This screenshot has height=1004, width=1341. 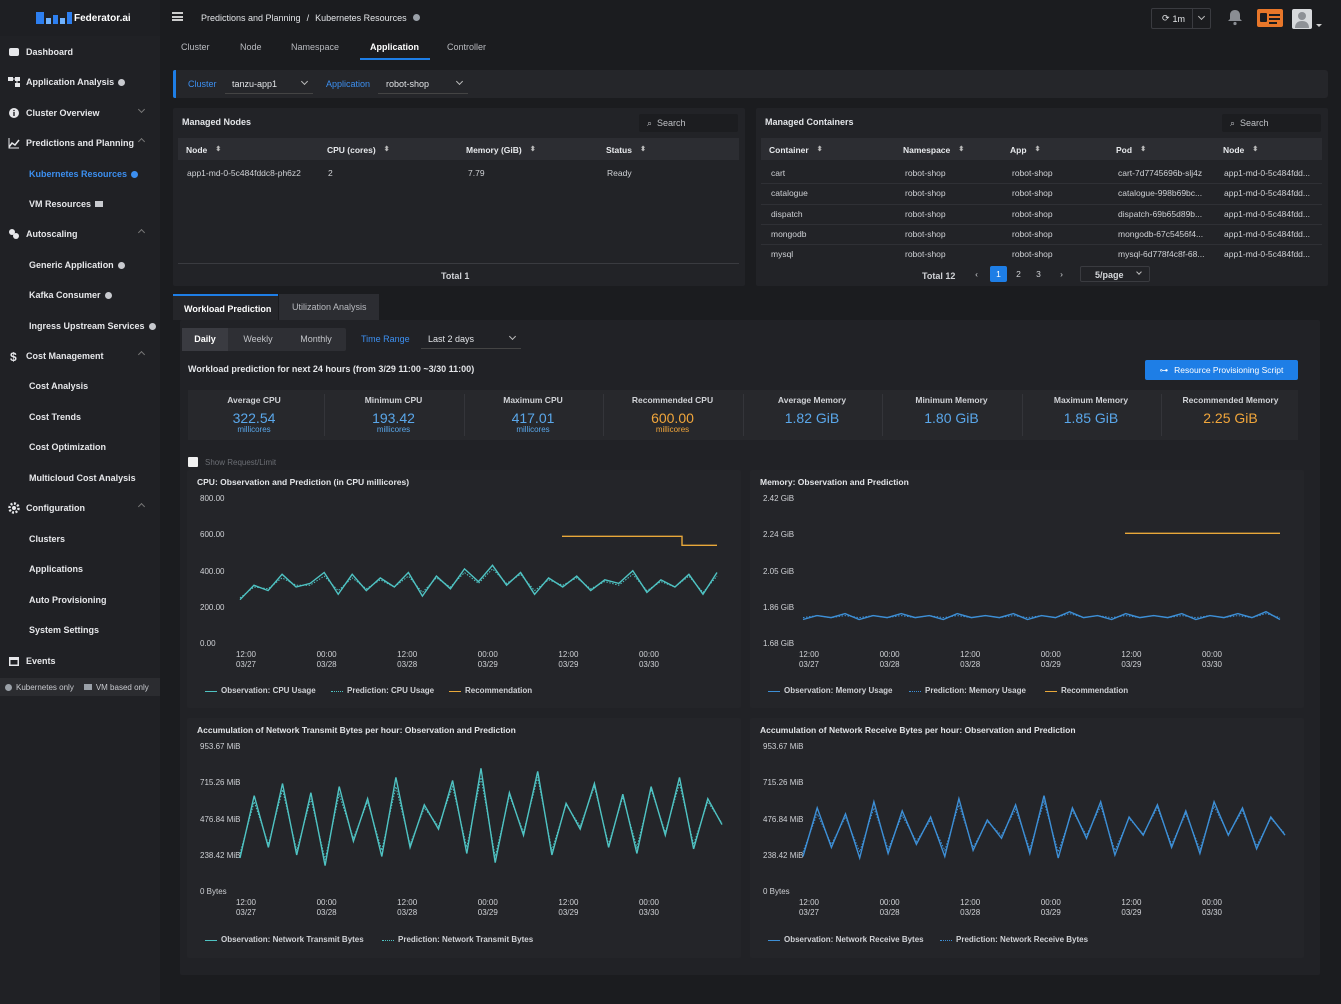 What do you see at coordinates (80, 356) in the screenshot?
I see `sidebar-item-cost-management: $ Cost Management` at bounding box center [80, 356].